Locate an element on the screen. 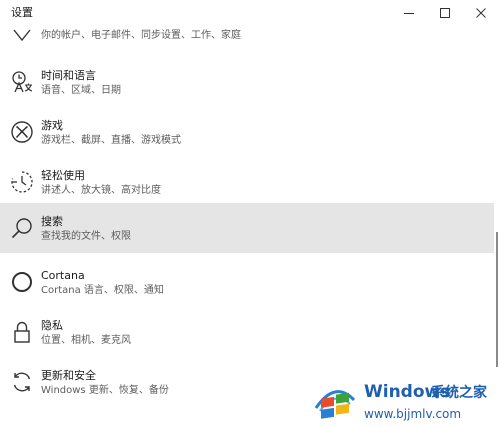  maximize-icon is located at coordinates (445, 13).